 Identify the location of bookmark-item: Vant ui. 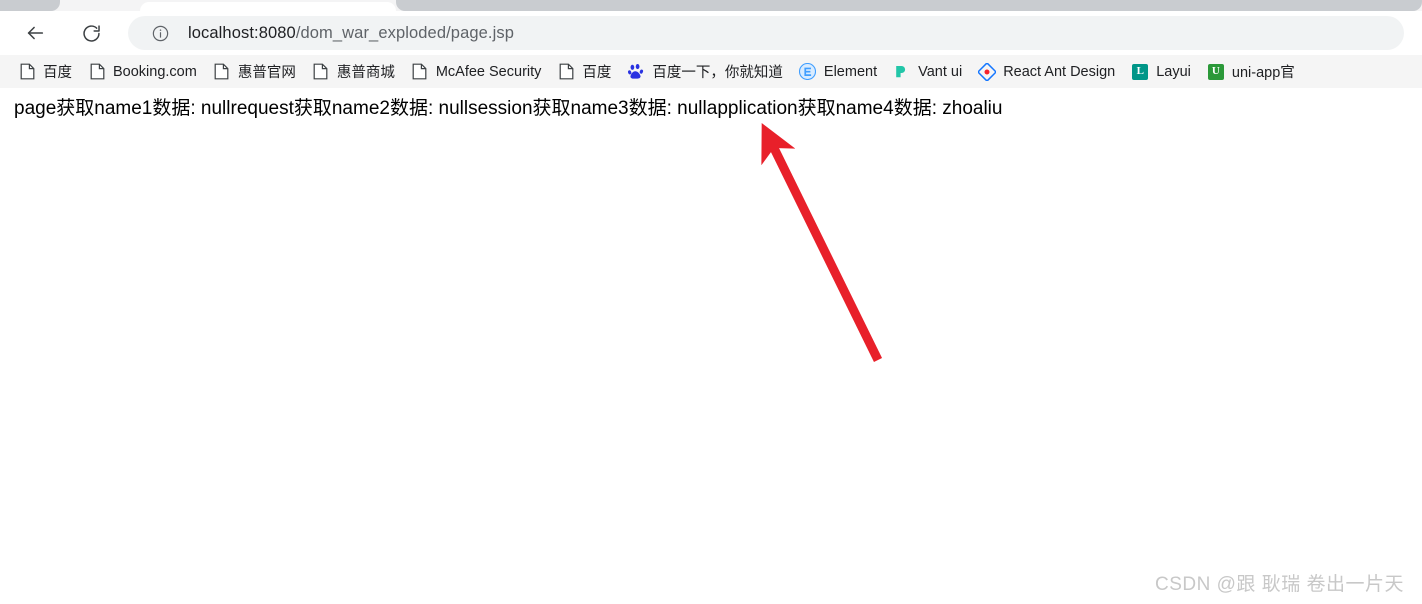
(927, 72).